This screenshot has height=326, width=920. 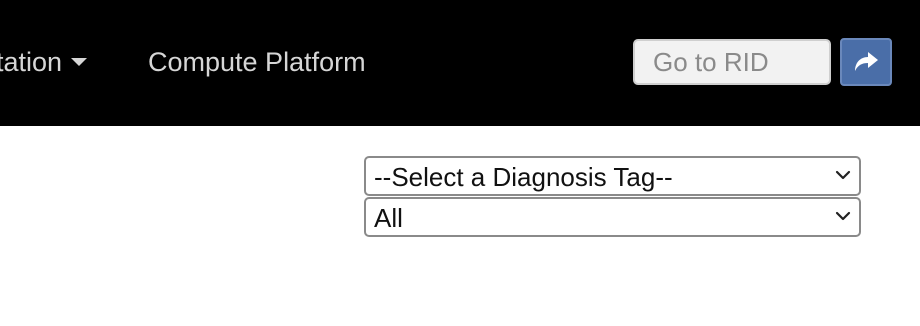 I want to click on nav-menu-label: tation, so click(x=31, y=62).